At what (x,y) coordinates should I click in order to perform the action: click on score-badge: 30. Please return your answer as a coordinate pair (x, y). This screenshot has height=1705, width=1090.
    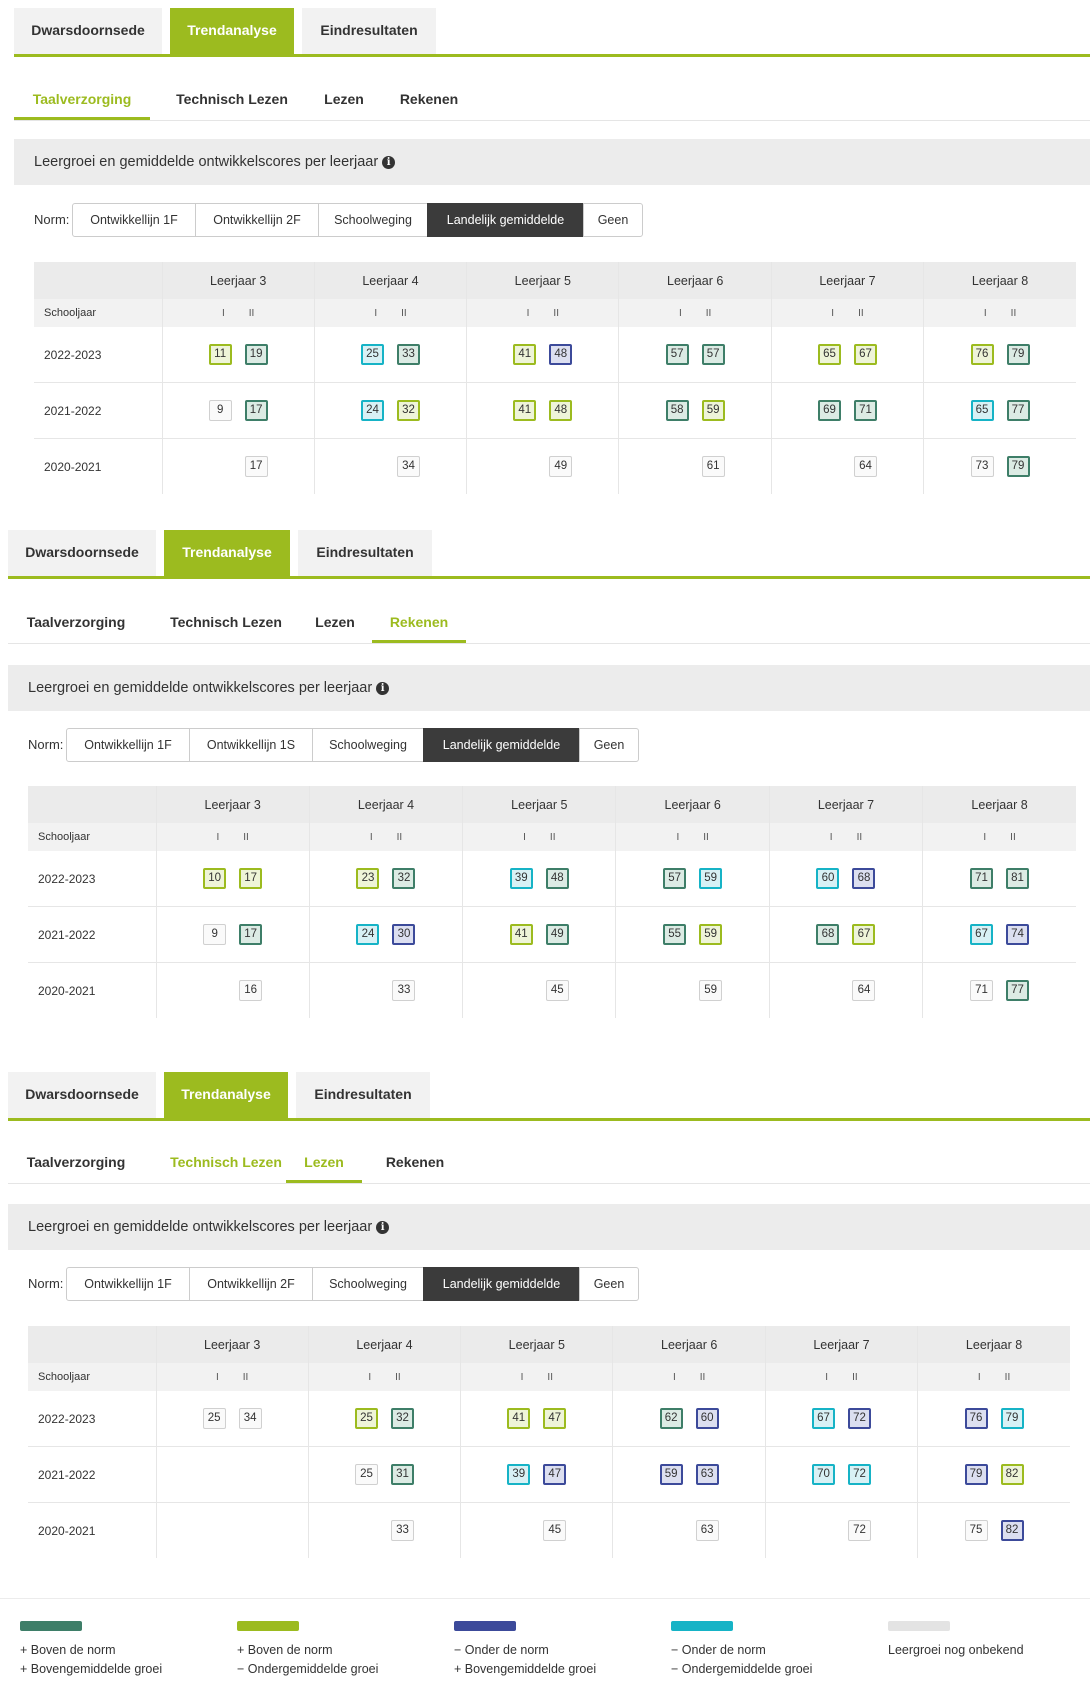
    Looking at the image, I should click on (404, 934).